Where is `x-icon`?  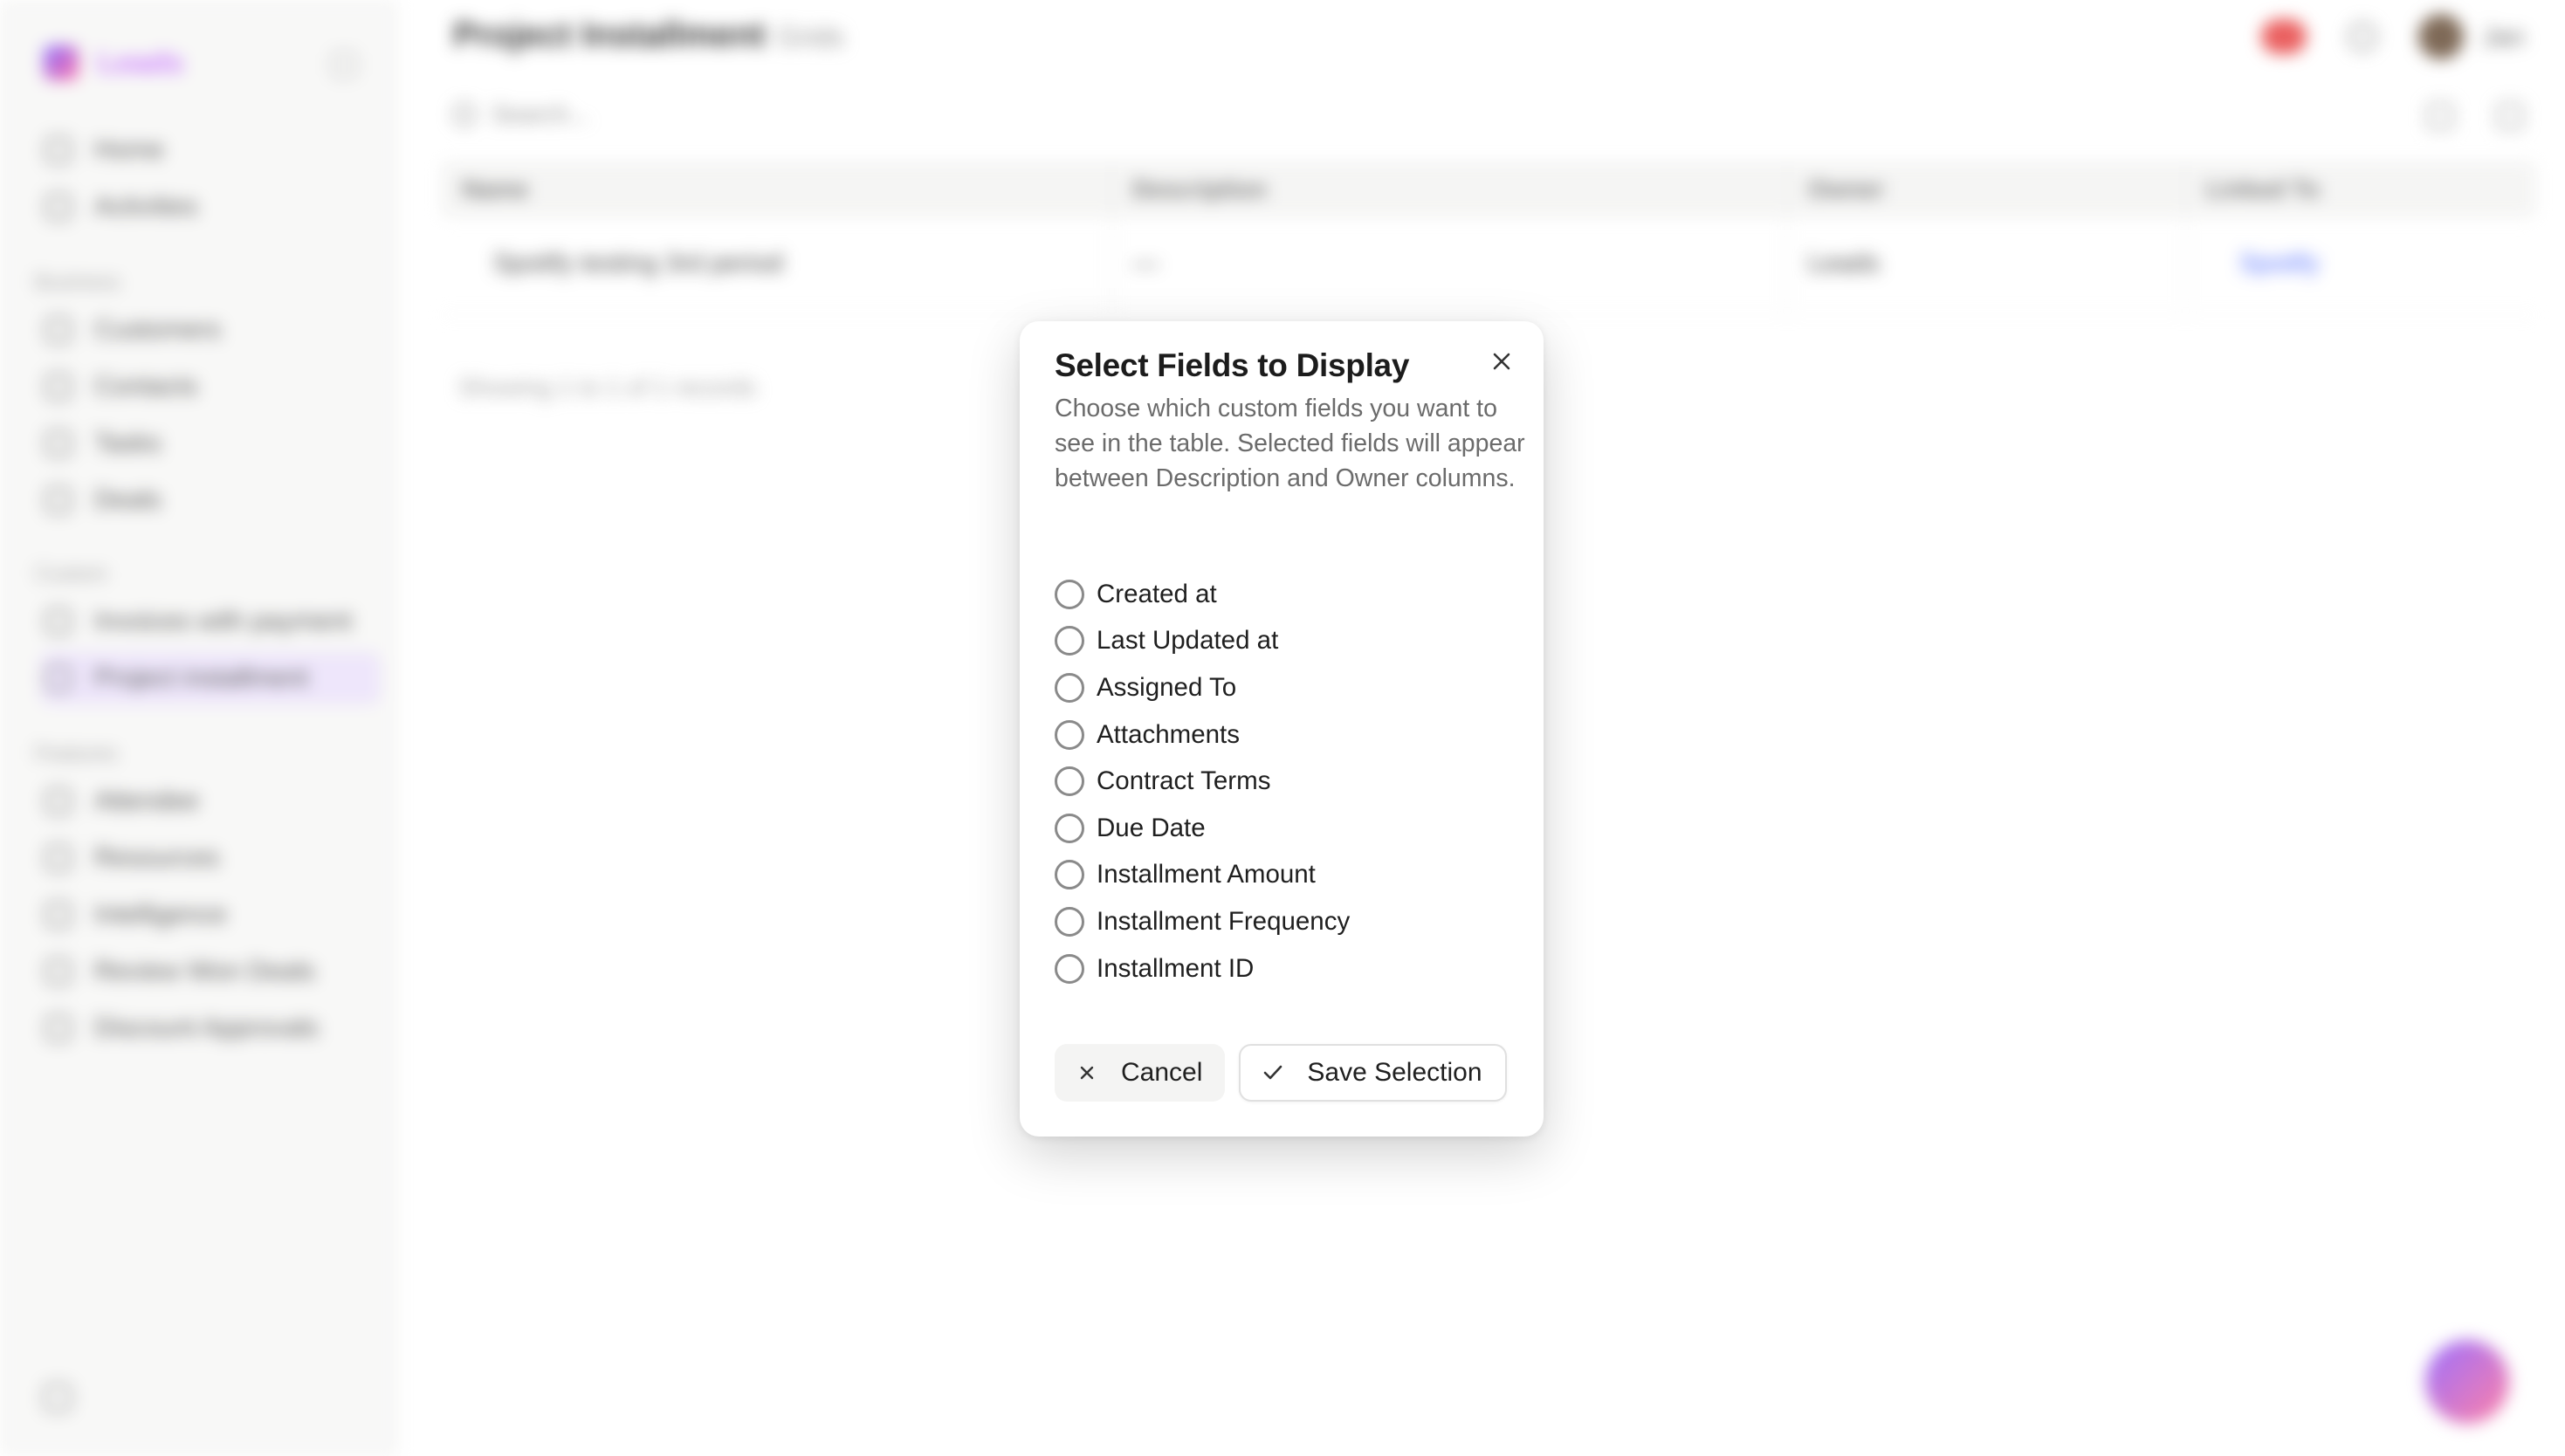
x-icon is located at coordinates (1087, 1072).